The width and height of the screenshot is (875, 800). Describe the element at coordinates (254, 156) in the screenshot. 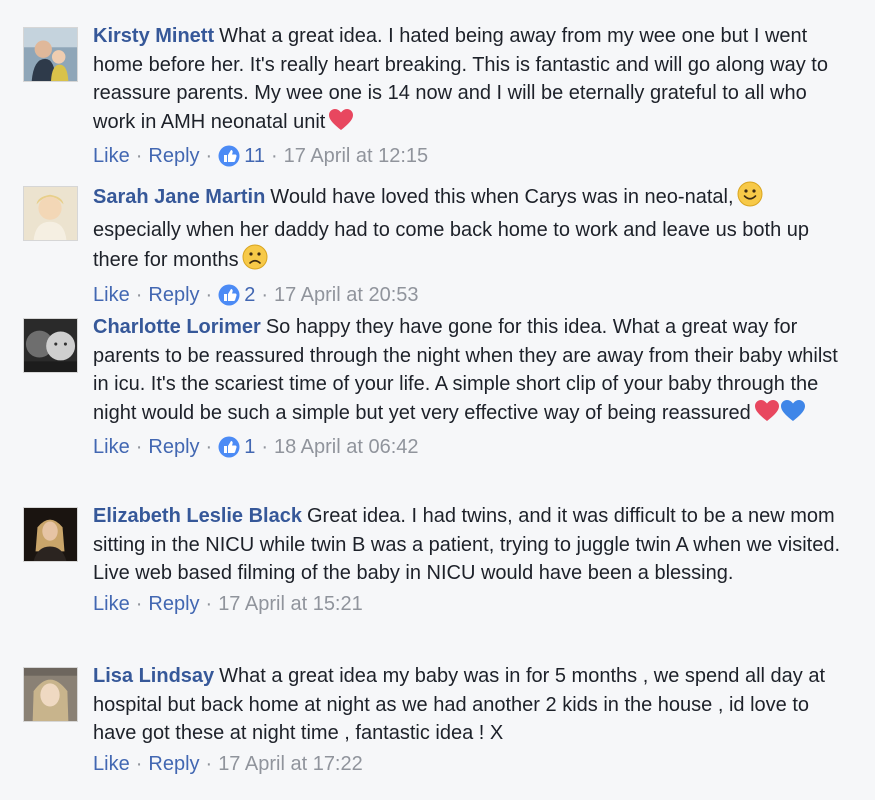

I see `reaction-count: 11` at that location.